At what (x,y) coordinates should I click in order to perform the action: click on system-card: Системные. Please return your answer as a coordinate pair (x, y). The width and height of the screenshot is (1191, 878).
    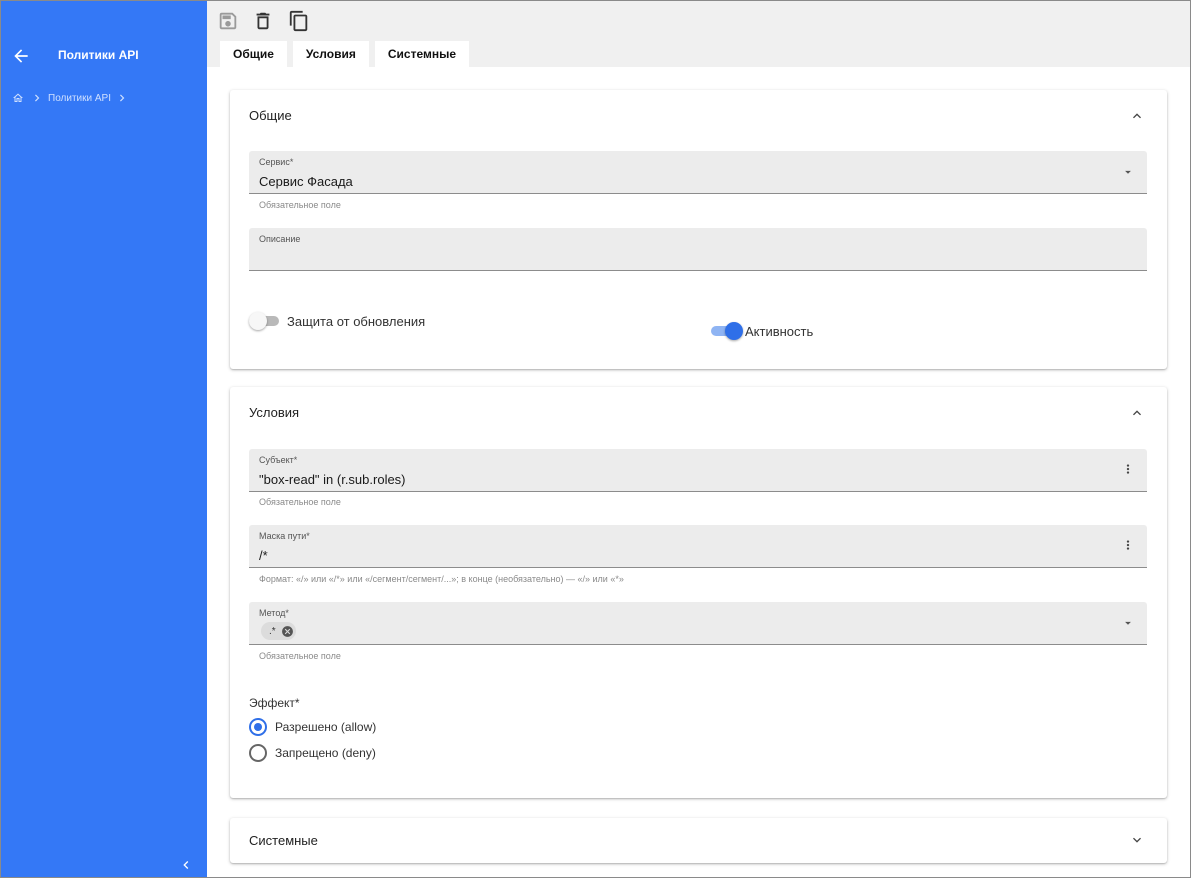
    Looking at the image, I should click on (698, 840).